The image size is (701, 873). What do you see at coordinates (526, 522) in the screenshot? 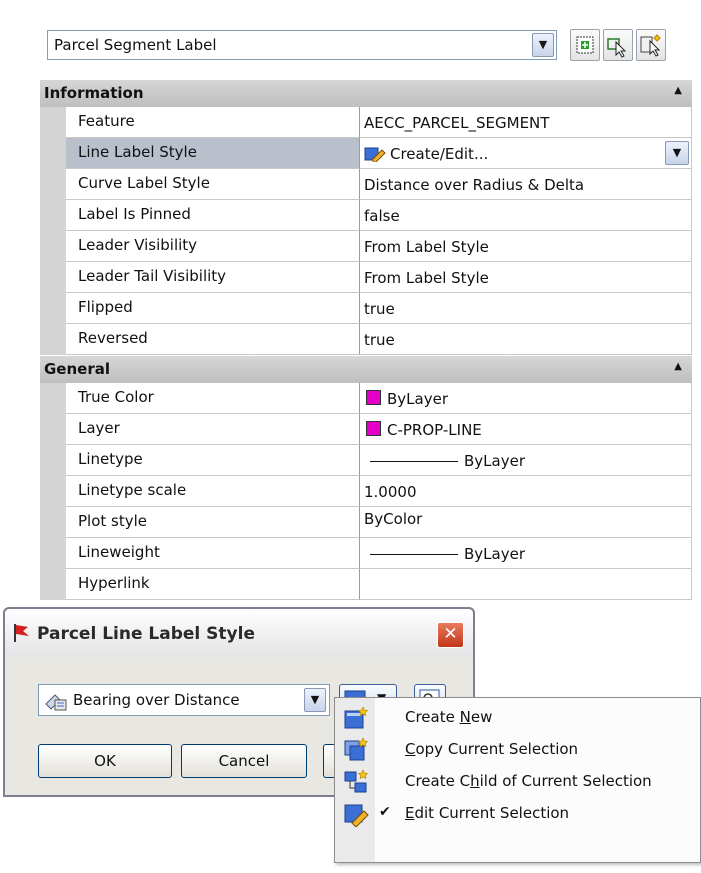
I see `property-value: ByColor` at bounding box center [526, 522].